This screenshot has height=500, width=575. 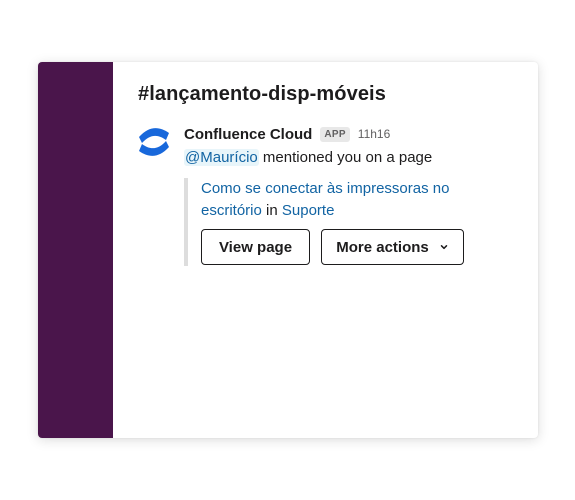 What do you see at coordinates (271, 210) in the screenshot?
I see `in-word: in` at bounding box center [271, 210].